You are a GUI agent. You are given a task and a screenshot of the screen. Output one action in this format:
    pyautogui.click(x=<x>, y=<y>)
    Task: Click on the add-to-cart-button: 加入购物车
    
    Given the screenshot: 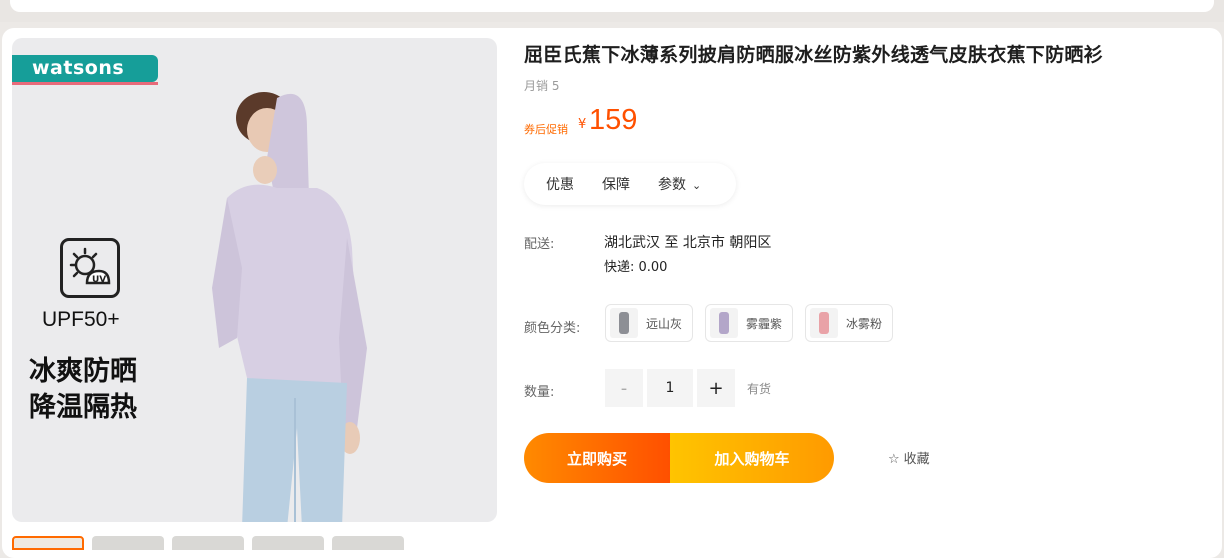 What is the action you would take?
    pyautogui.click(x=752, y=458)
    